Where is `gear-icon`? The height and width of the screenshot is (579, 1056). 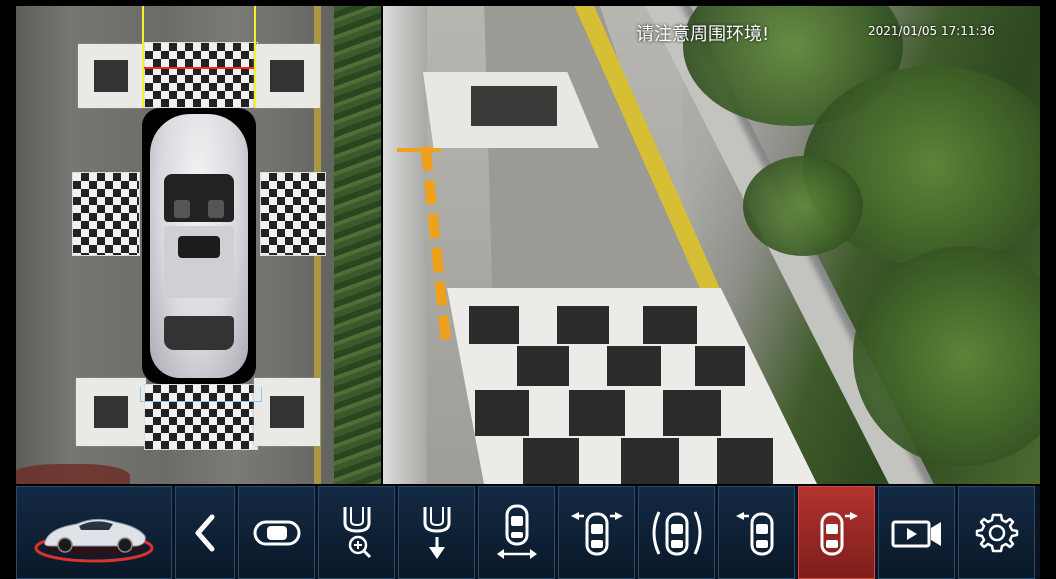
gear-icon is located at coordinates (996, 532).